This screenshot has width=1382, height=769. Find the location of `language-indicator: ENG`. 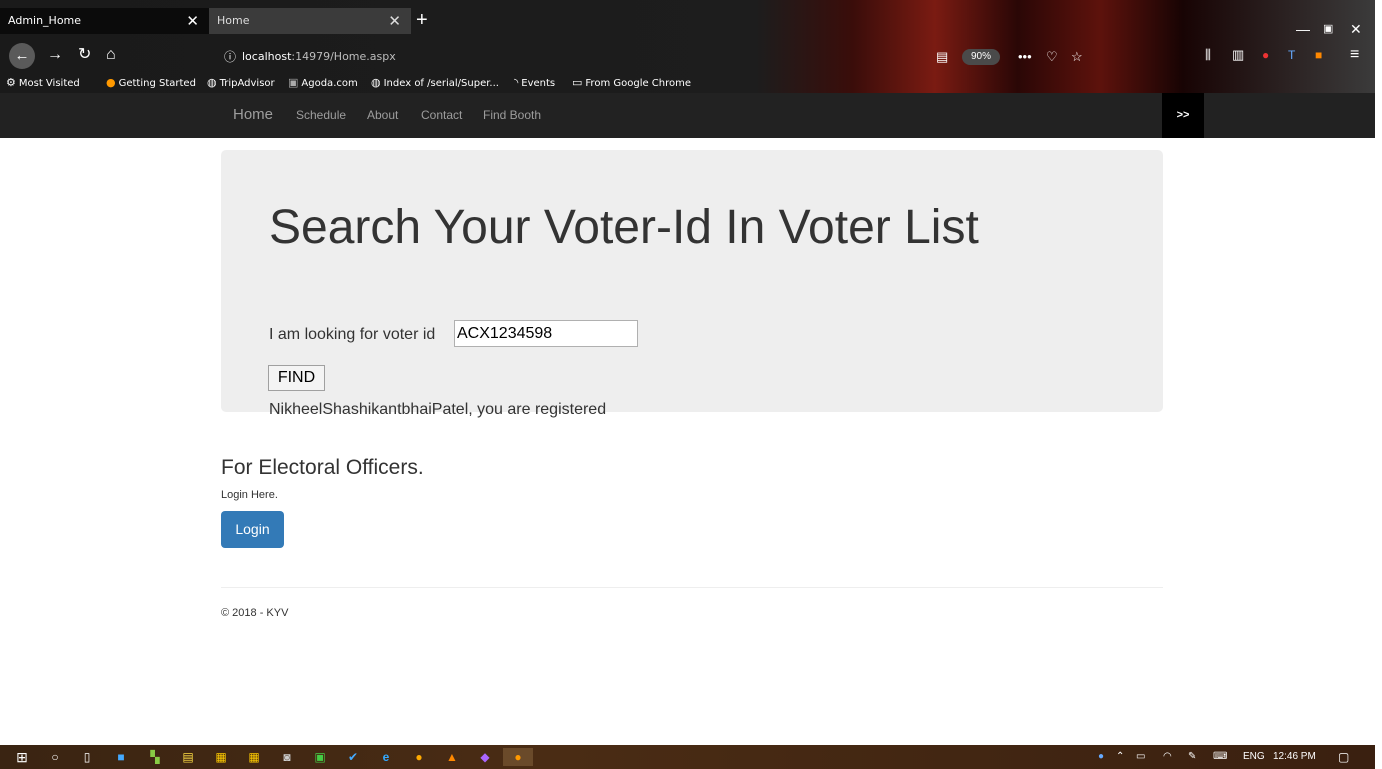

language-indicator: ENG is located at coordinates (1254, 757).